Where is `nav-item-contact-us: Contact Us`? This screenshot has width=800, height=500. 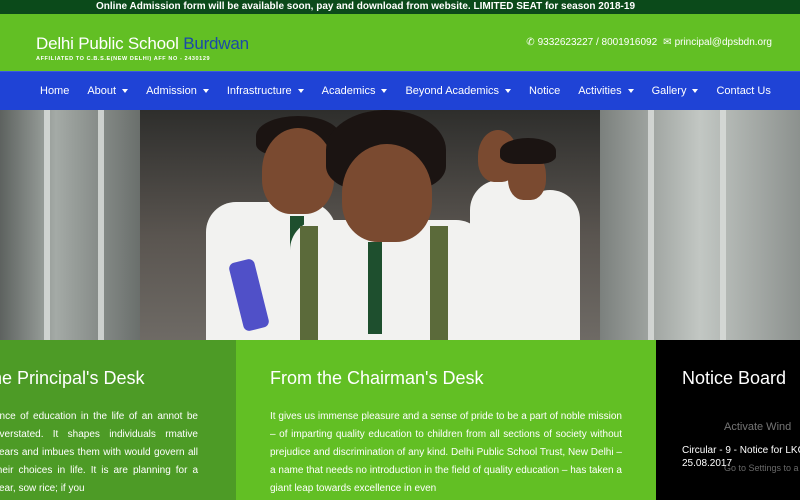
nav-item-contact-us: Contact Us is located at coordinates (743, 91).